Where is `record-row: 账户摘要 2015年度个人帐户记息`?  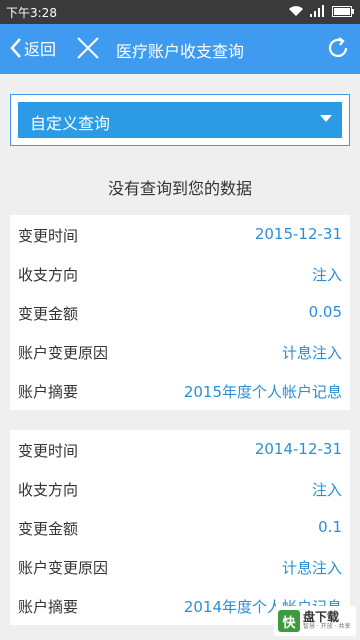 record-row: 账户摘要 2015年度个人帐户记息 is located at coordinates (180, 390).